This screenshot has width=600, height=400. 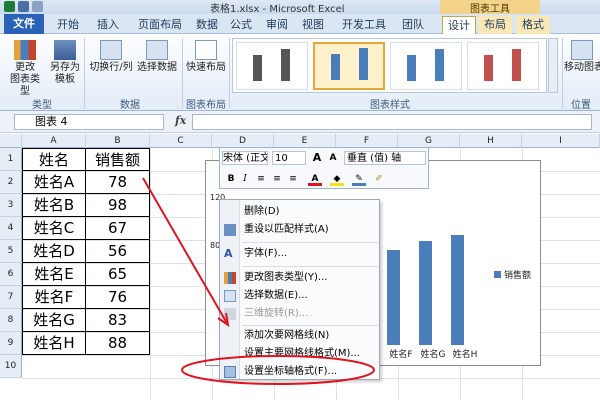 What do you see at coordinates (367, 141) in the screenshot?
I see `column-header-f: F` at bounding box center [367, 141].